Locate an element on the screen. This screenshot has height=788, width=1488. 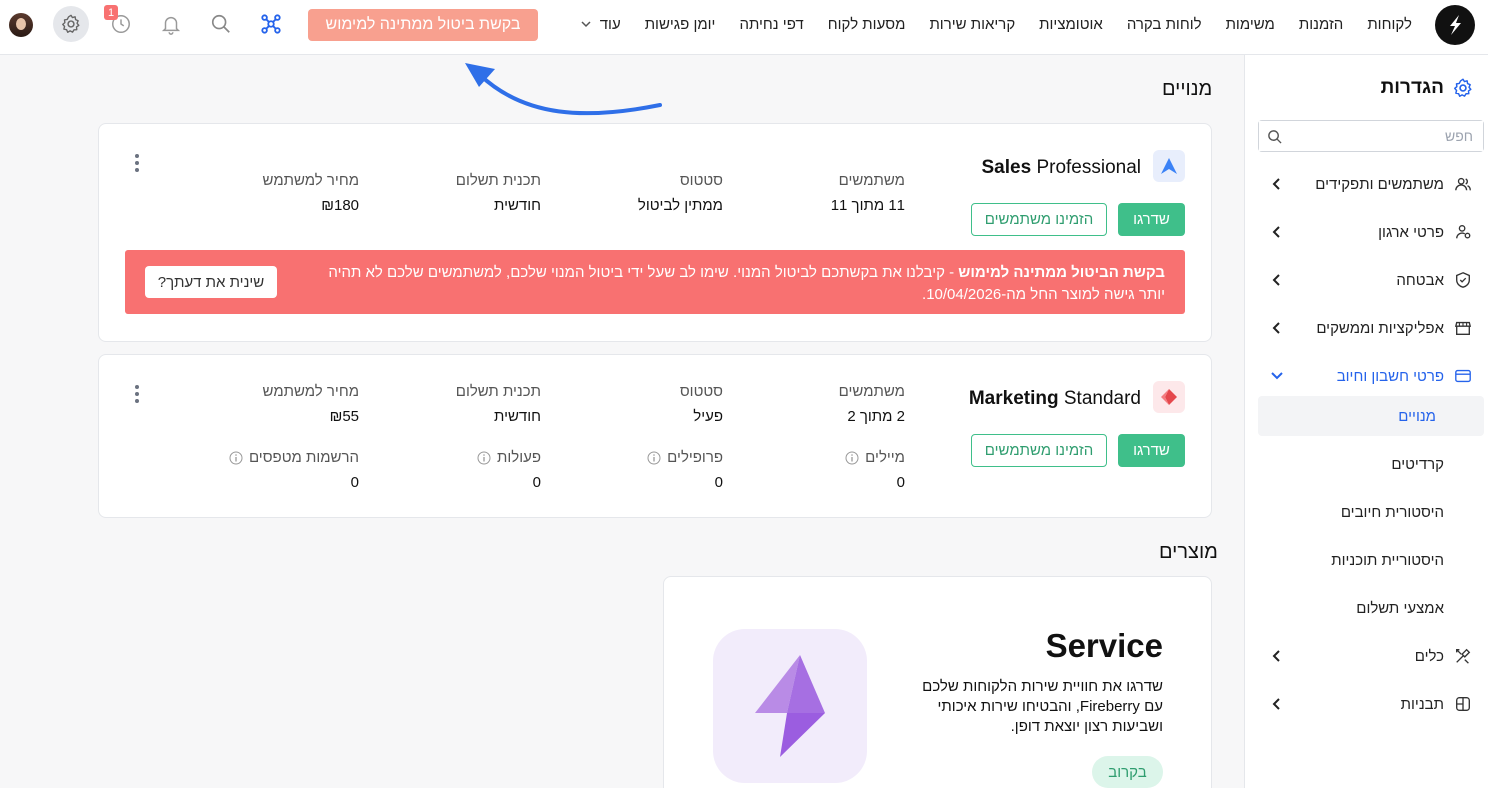
sidebar-search-input is located at coordinates (1371, 136).